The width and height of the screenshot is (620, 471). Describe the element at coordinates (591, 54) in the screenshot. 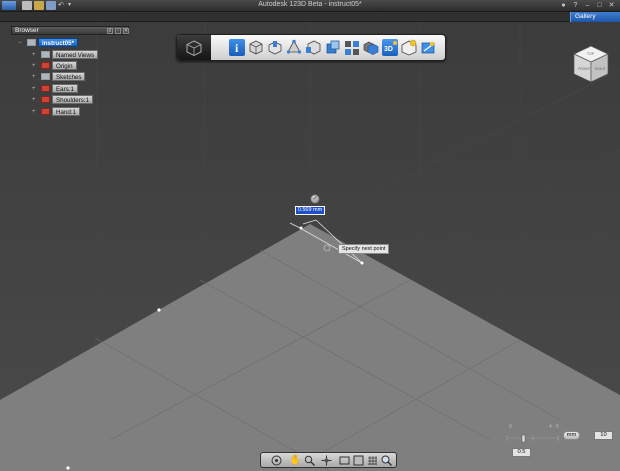

I see `svg-text: TOP` at that location.